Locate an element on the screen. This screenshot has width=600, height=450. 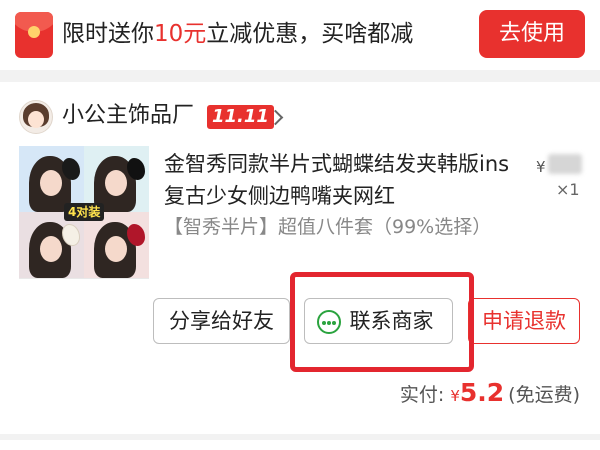
shop-name: 小公主饰品厂 is located at coordinates (128, 116).